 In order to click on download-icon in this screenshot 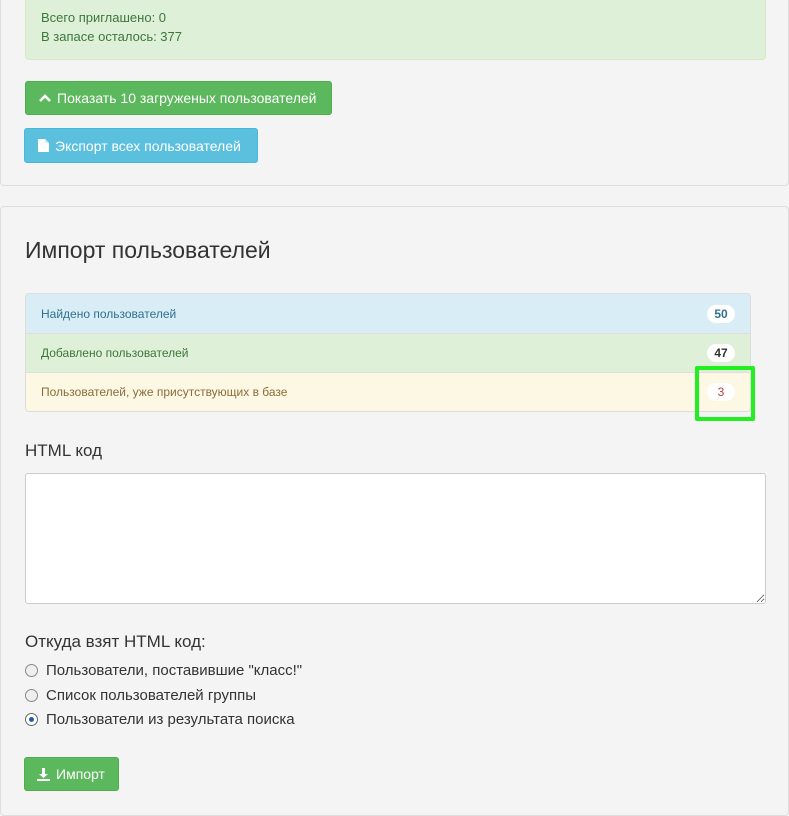, I will do `click(43, 774)`.